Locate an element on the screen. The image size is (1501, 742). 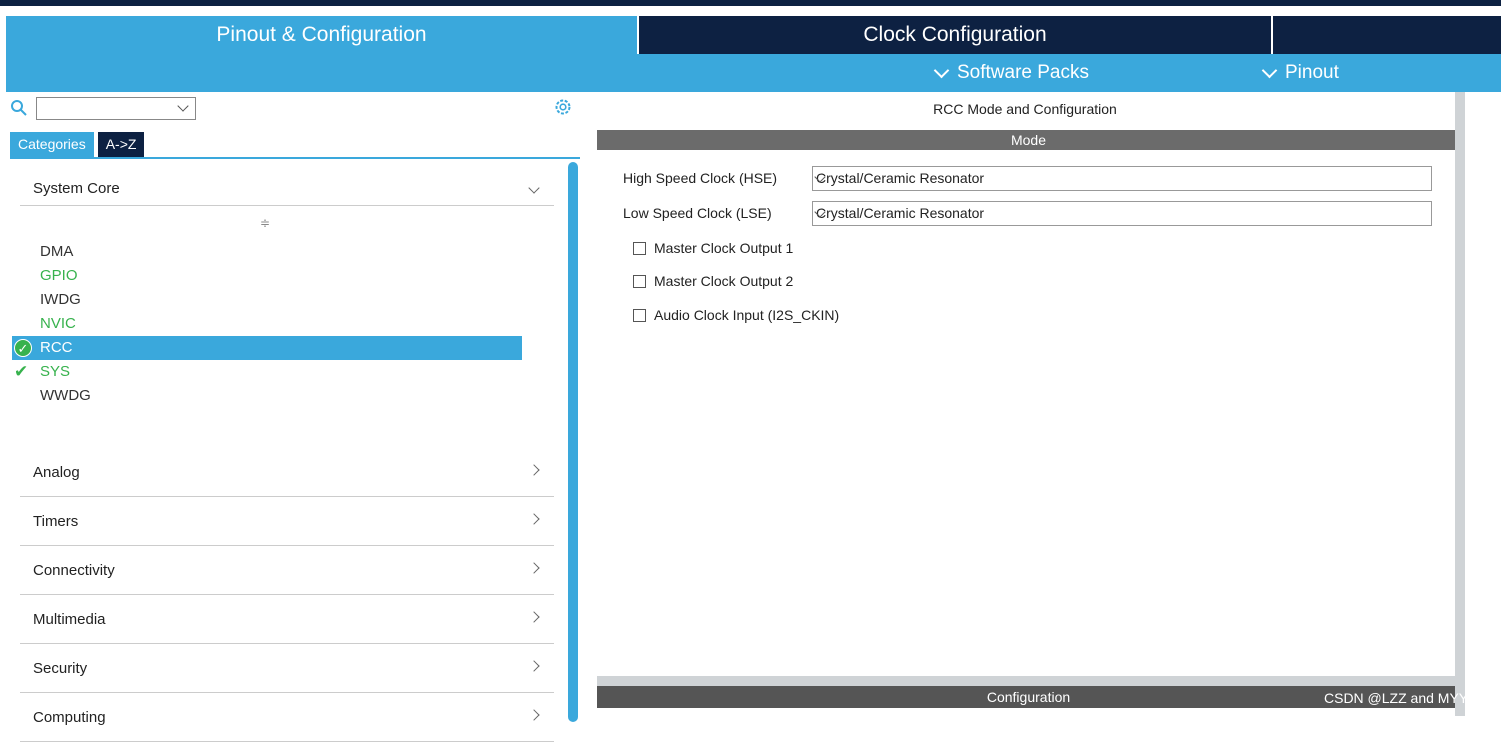
search-row is located at coordinates (295, 109).